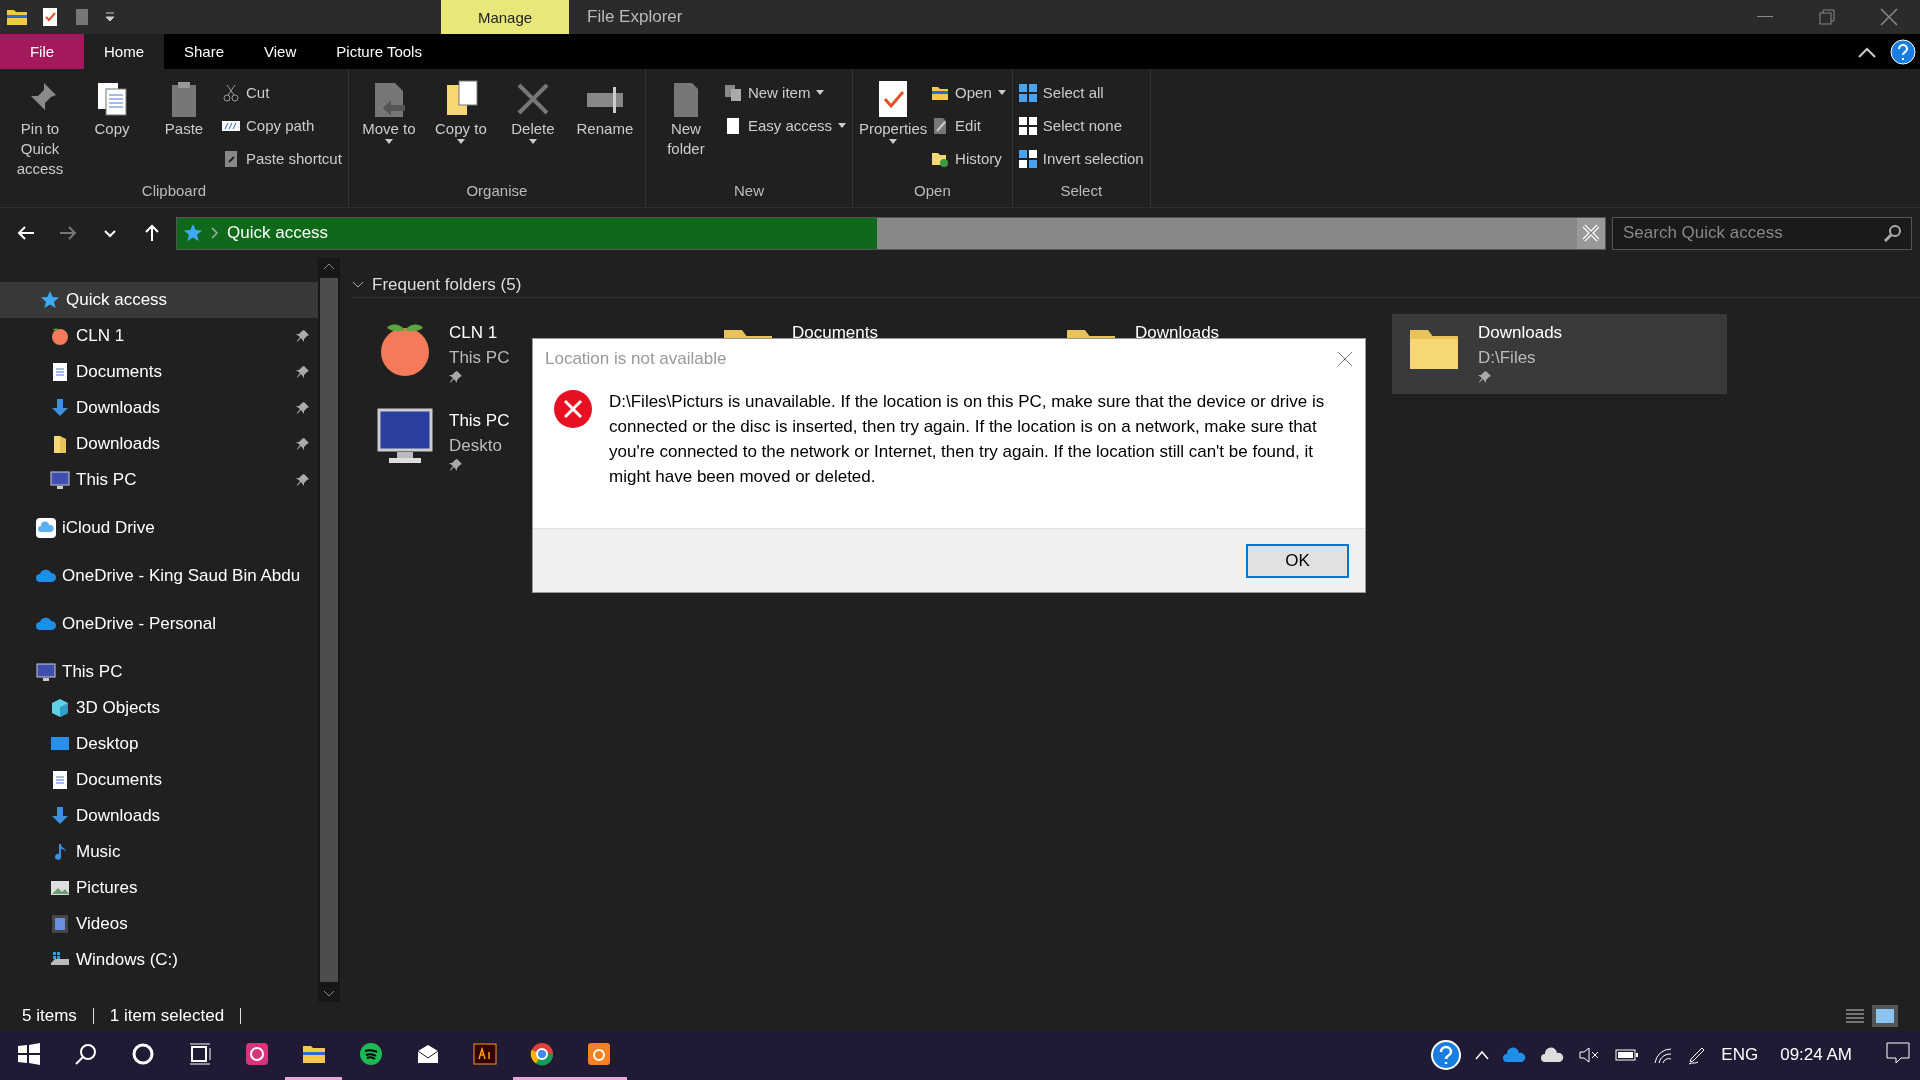 Image resolution: width=1920 pixels, height=1080 pixels. Describe the element at coordinates (280, 51) in the screenshot. I see `ribbon-tab: View` at that location.